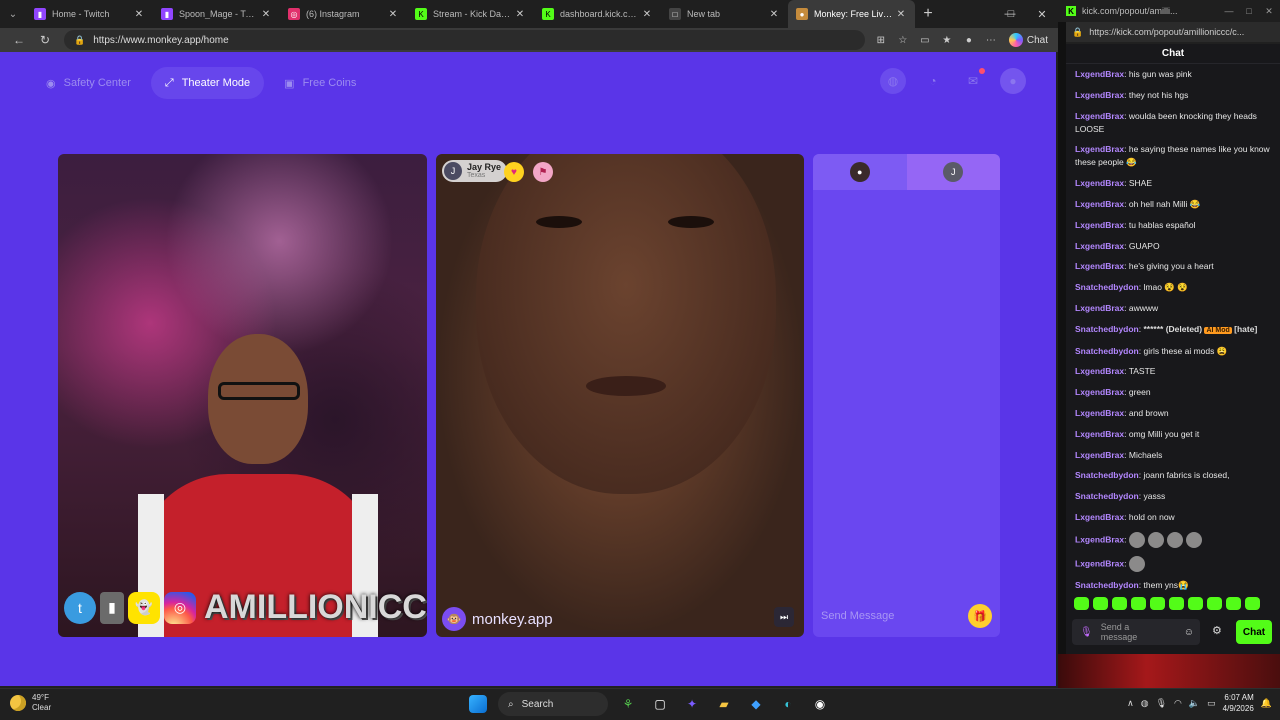 This screenshot has height=720, width=1280. Describe the element at coordinates (13, 14) in the screenshot. I see `tab-actions-menu: ⌄` at that location.